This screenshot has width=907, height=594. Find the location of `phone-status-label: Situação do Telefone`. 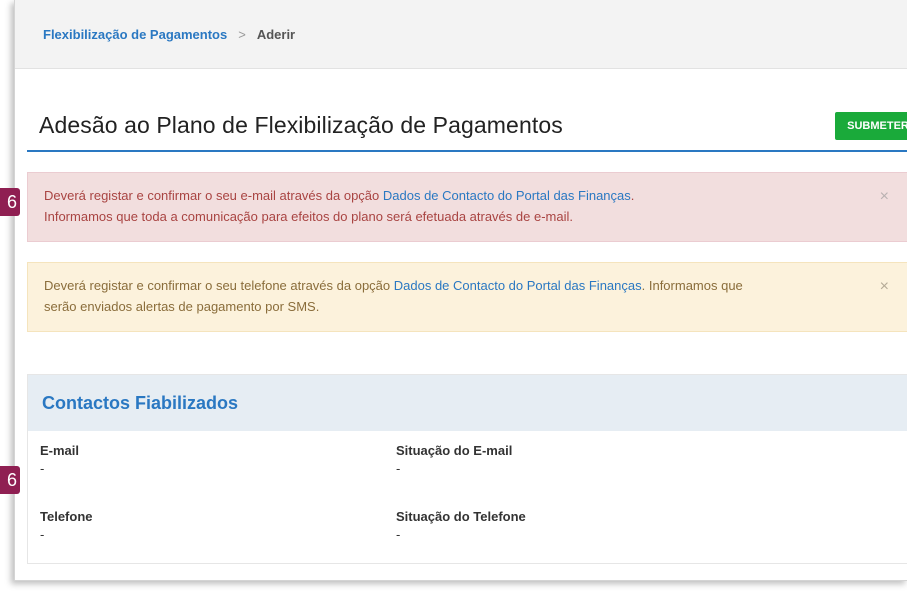

phone-status-label: Situação do Telefone is located at coordinates (461, 516).